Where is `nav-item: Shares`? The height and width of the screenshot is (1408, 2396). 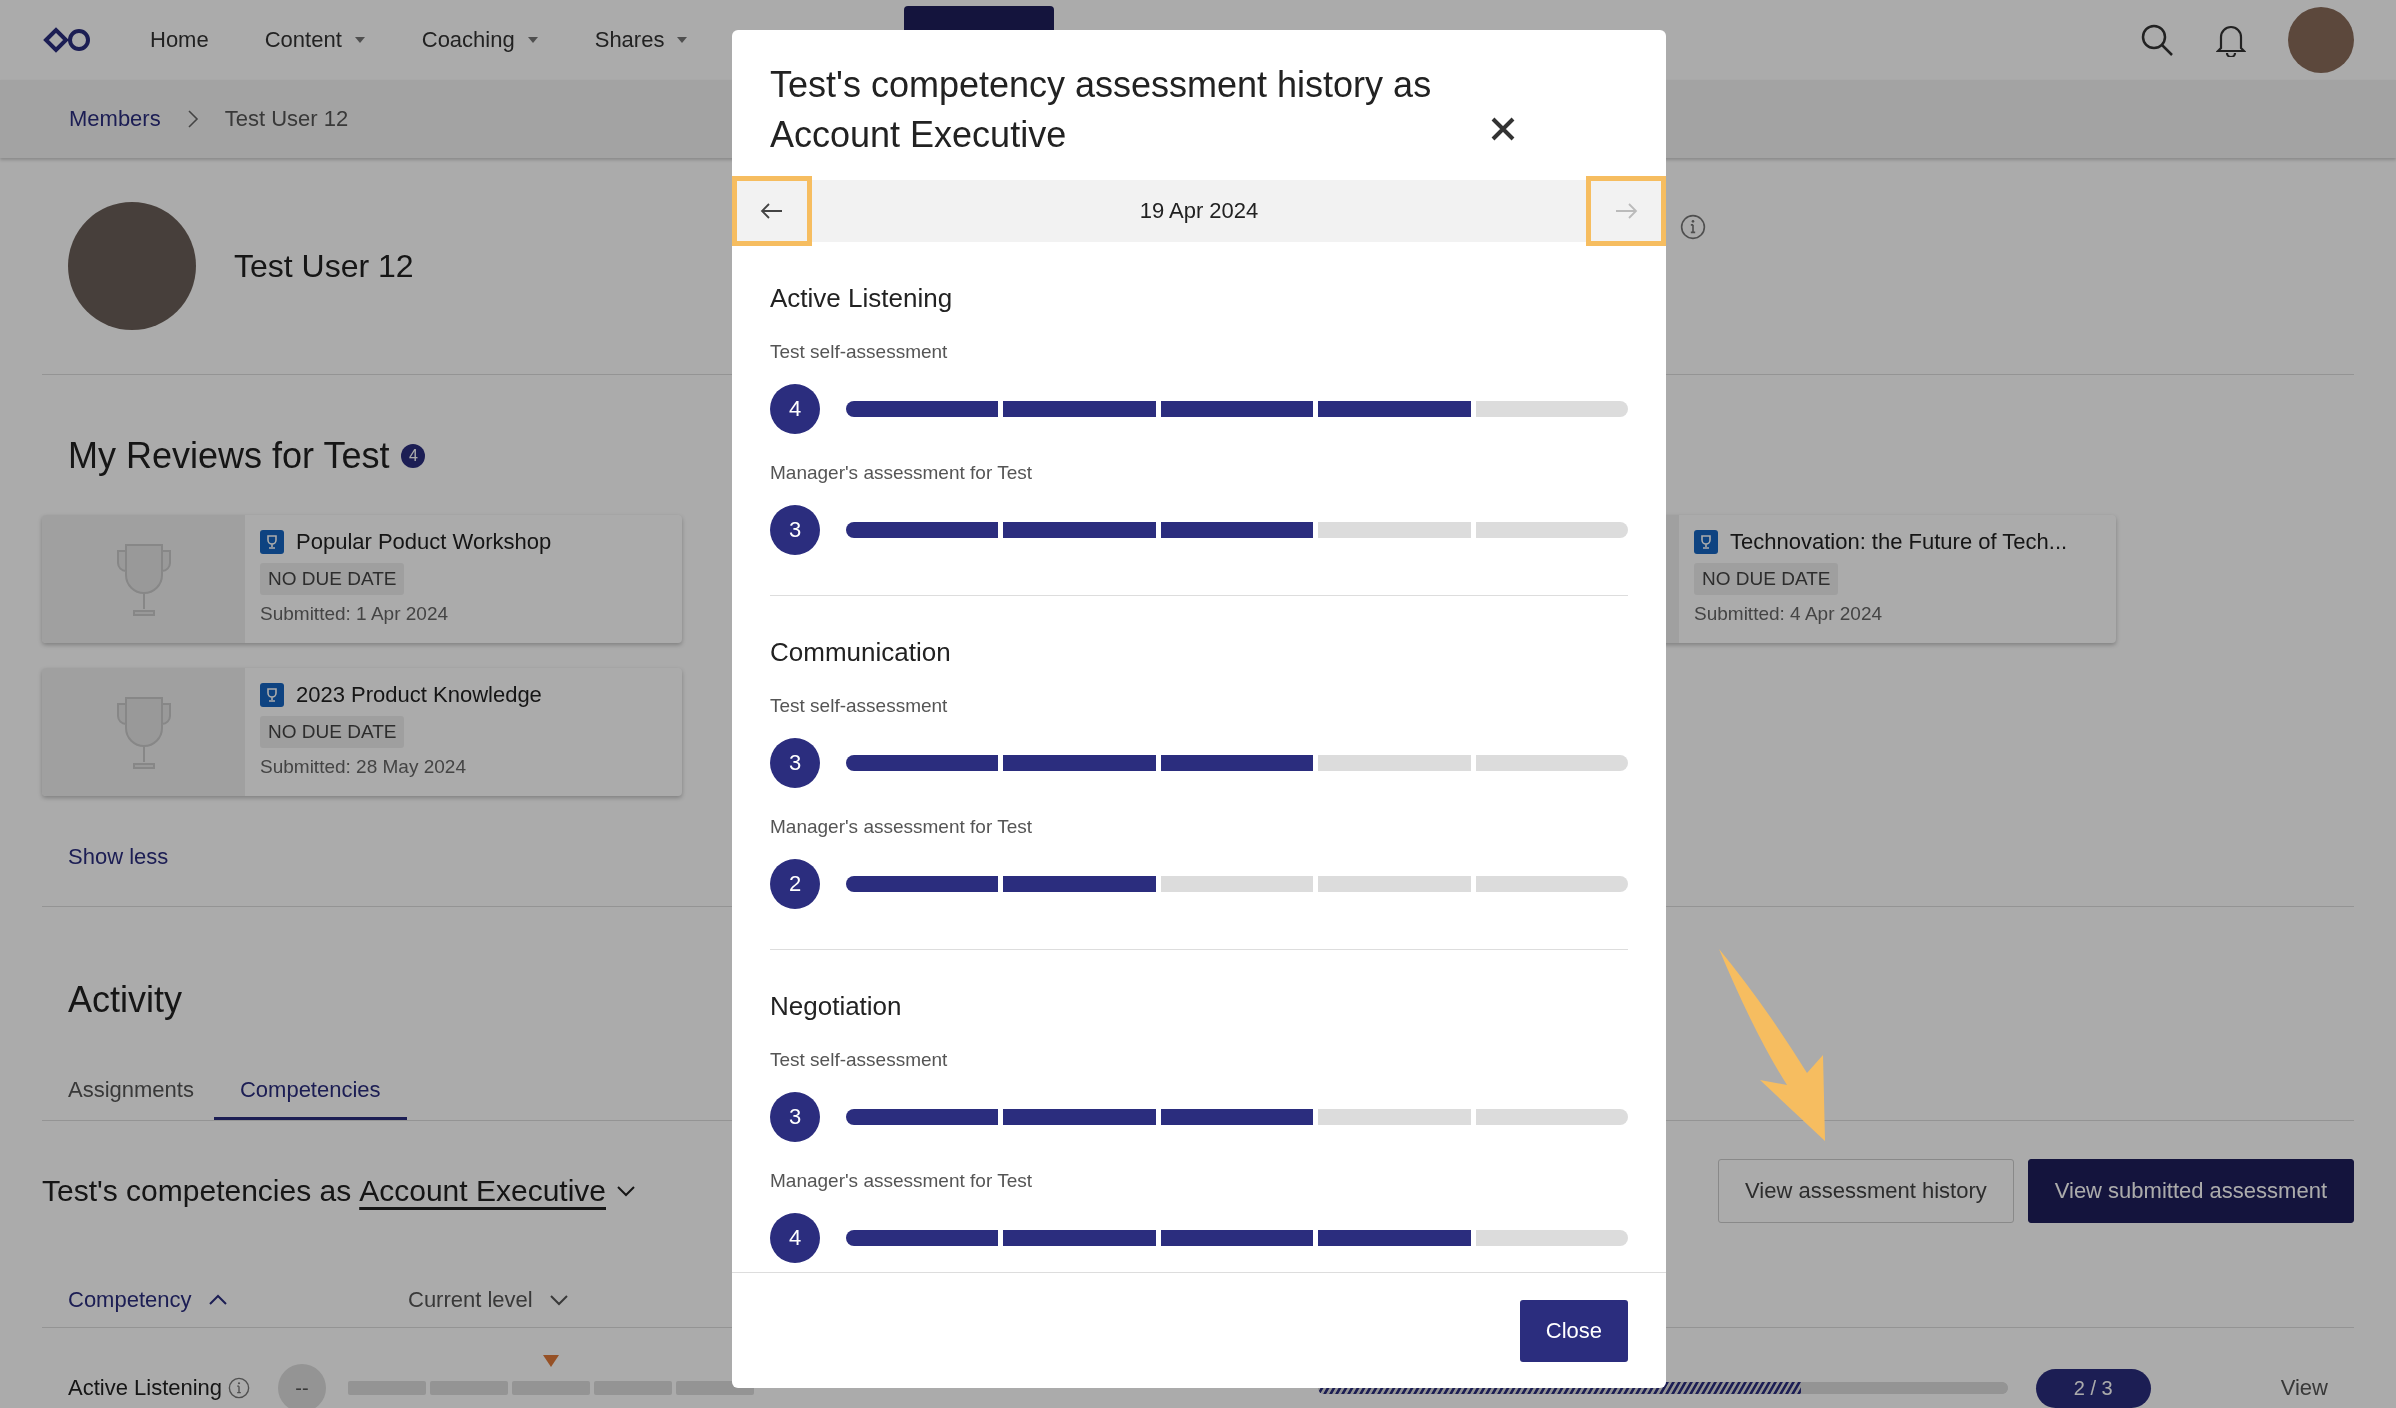
nav-item: Shares is located at coordinates (641, 40).